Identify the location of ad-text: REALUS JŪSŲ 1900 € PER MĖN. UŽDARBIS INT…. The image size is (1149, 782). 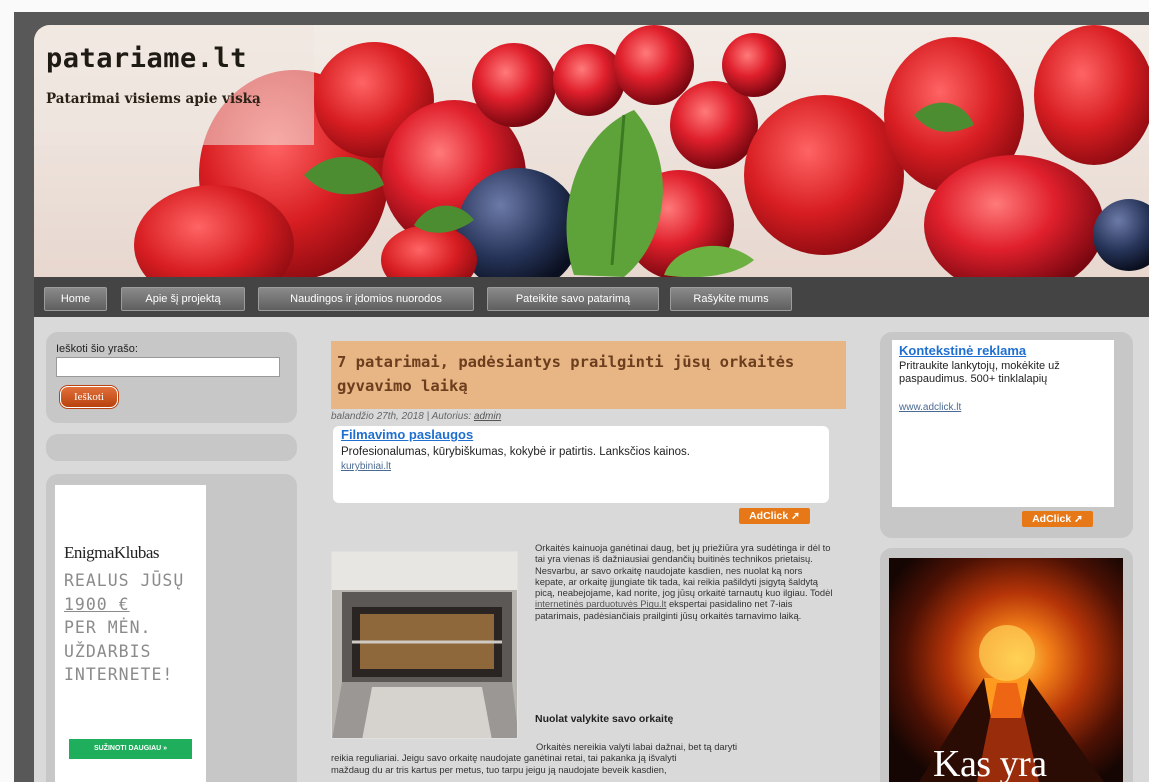
(134, 628).